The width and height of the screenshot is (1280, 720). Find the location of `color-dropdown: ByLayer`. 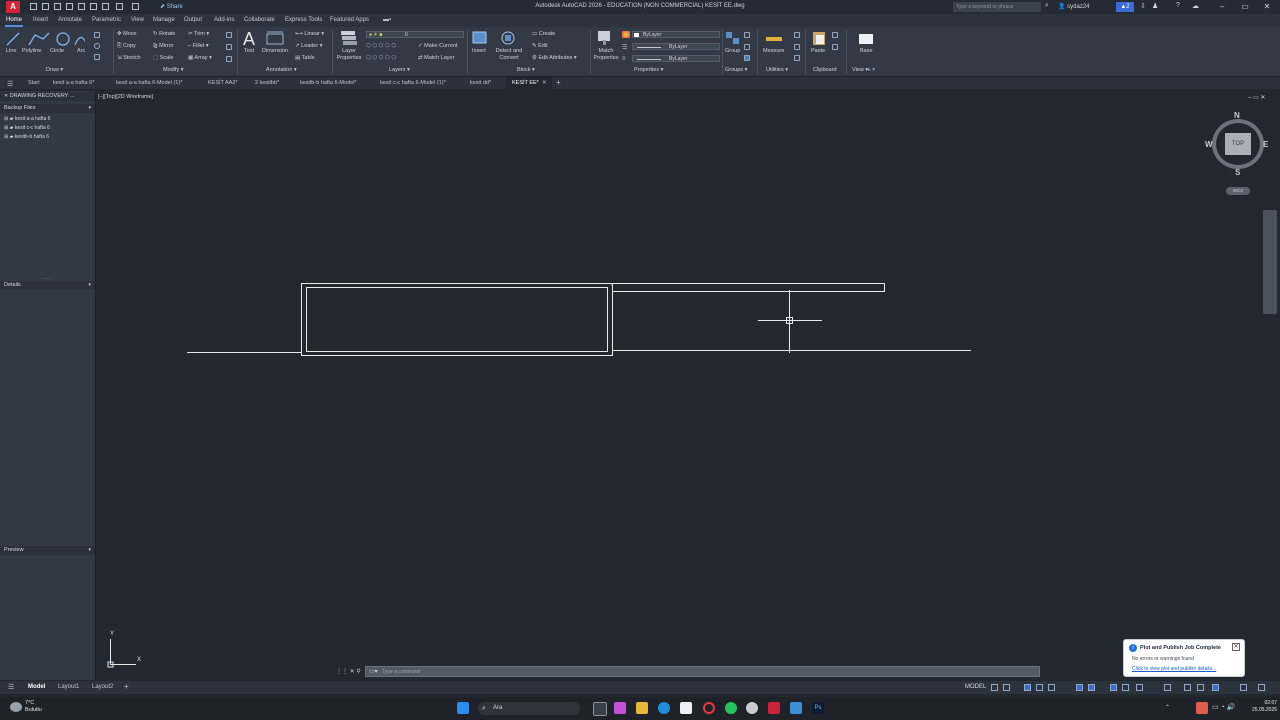

color-dropdown: ByLayer is located at coordinates (676, 34).